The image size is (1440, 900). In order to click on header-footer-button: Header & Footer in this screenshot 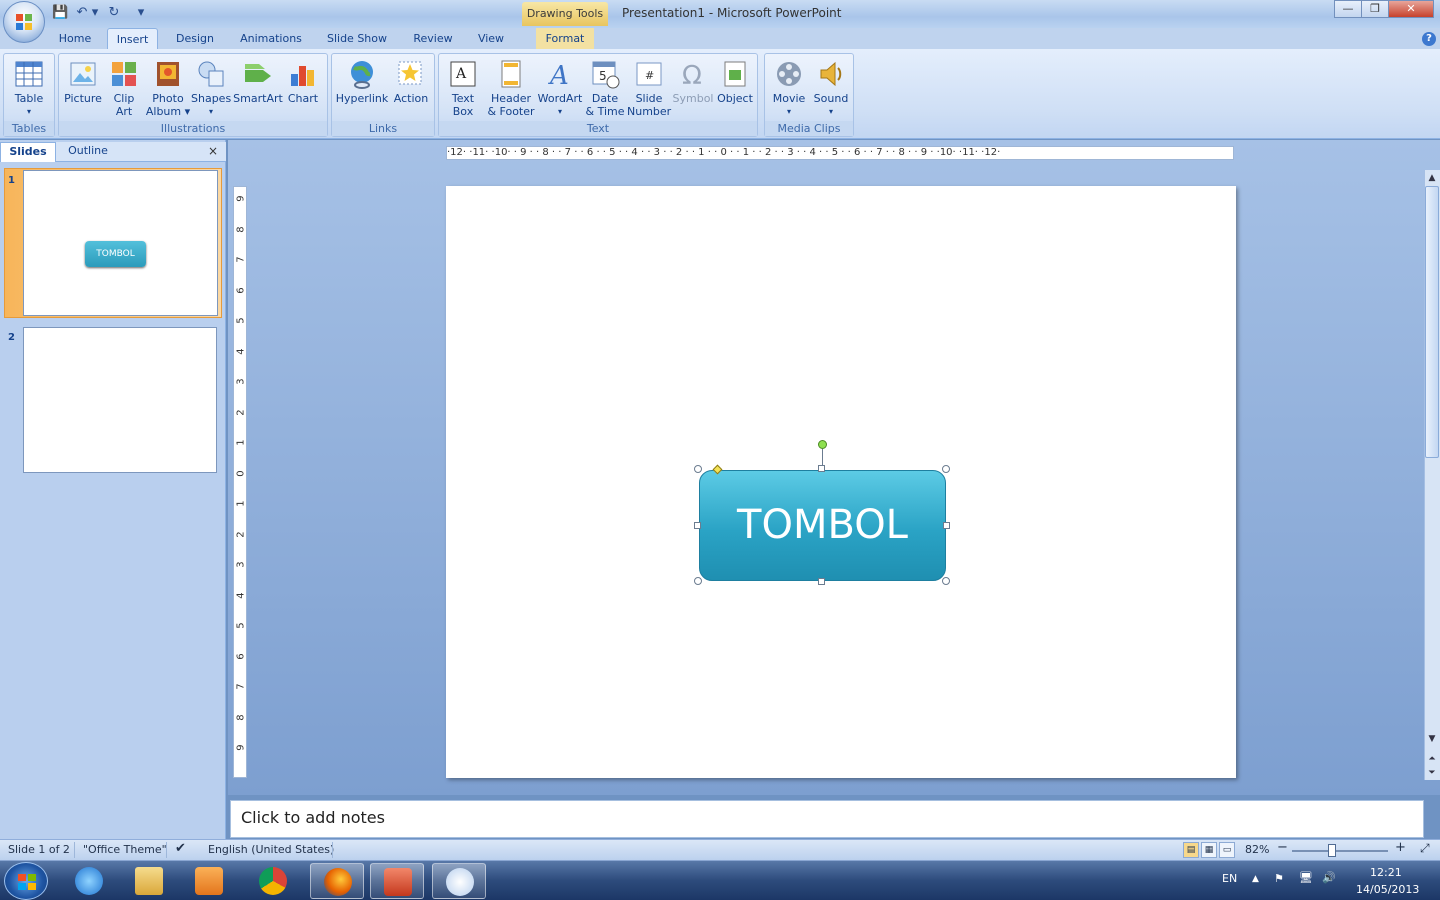, I will do `click(511, 87)`.